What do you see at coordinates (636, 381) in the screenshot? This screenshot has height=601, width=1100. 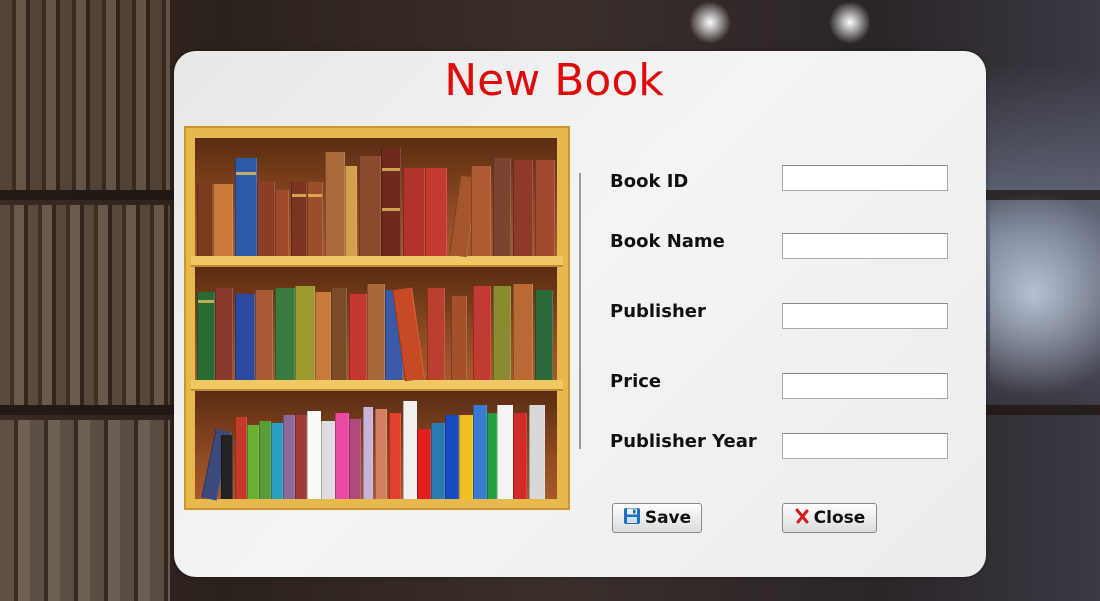 I see `price-label: Price` at bounding box center [636, 381].